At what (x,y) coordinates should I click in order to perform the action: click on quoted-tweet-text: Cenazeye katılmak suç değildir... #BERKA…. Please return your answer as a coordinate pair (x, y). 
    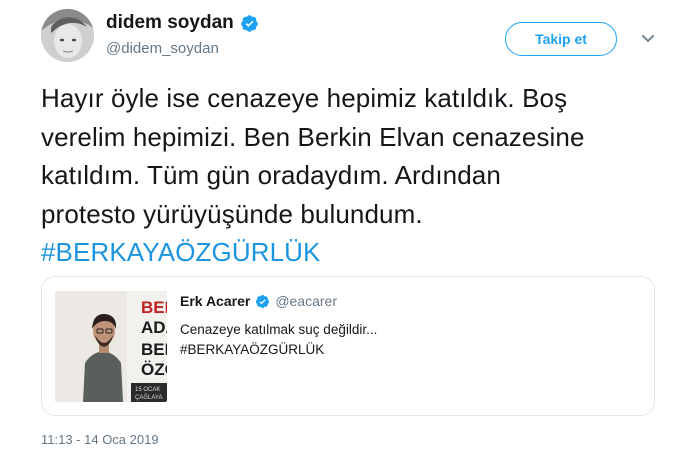
    Looking at the image, I should click on (278, 340).